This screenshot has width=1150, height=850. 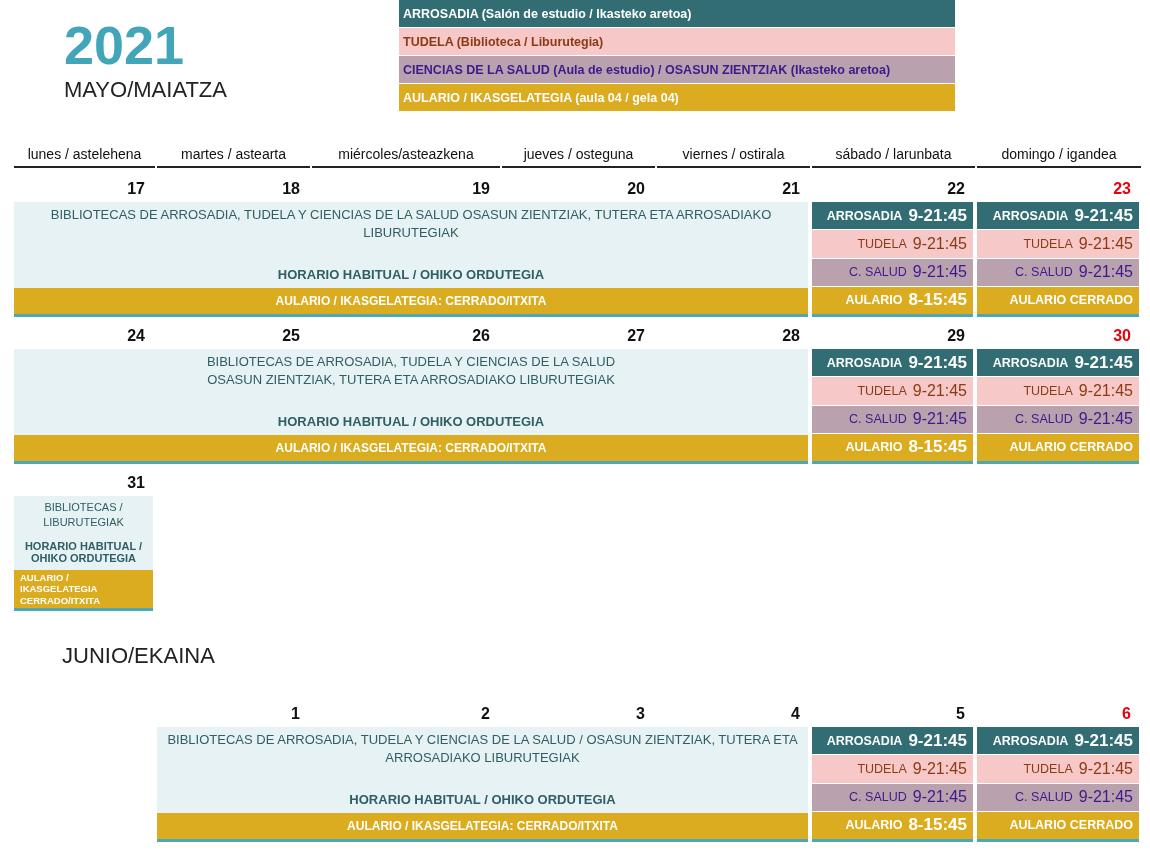 What do you see at coordinates (1059, 157) in the screenshot?
I see `weekday-header: domingo / igandea` at bounding box center [1059, 157].